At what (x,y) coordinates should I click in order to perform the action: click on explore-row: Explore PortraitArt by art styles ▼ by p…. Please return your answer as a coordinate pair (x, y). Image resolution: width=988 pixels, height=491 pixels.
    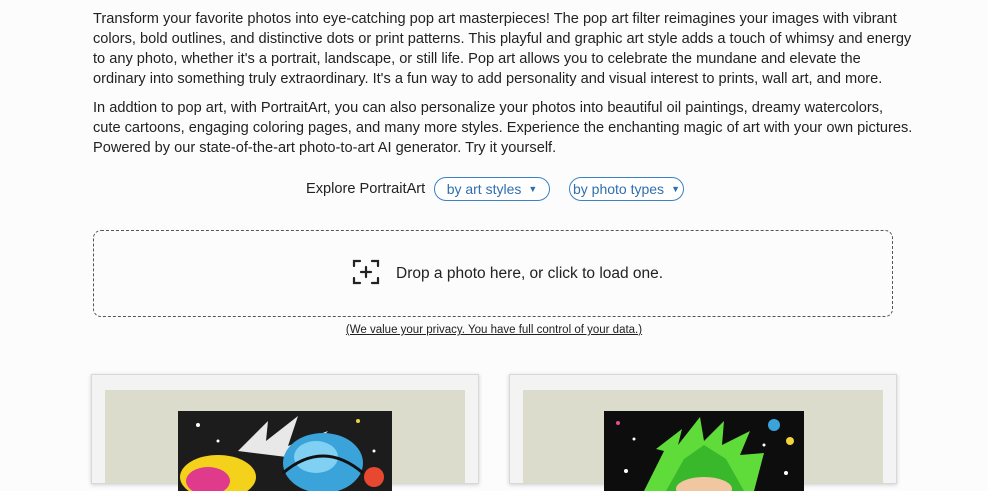
    Looking at the image, I should click on (494, 190).